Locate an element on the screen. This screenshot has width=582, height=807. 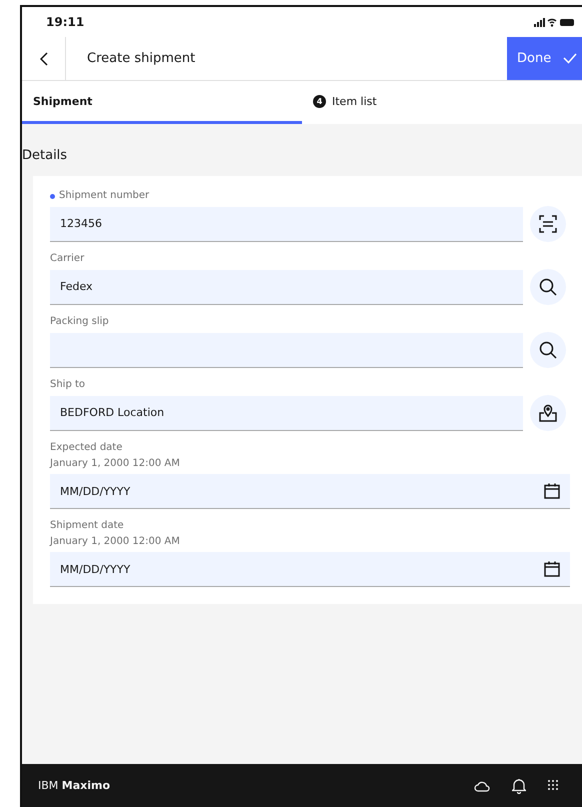
brand-name: IBM Maximo is located at coordinates (75, 785).